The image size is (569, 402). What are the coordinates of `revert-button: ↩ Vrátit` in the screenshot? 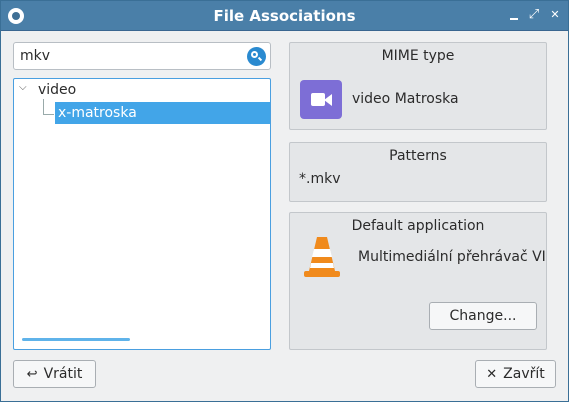 It's located at (54, 374).